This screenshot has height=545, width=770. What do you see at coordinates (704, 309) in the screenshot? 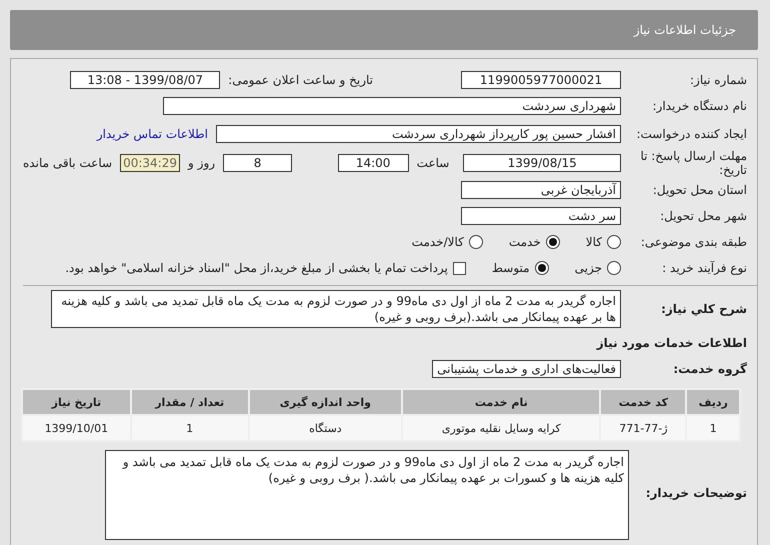
I see `field-label: شرح کلي نياز:` at bounding box center [704, 309].